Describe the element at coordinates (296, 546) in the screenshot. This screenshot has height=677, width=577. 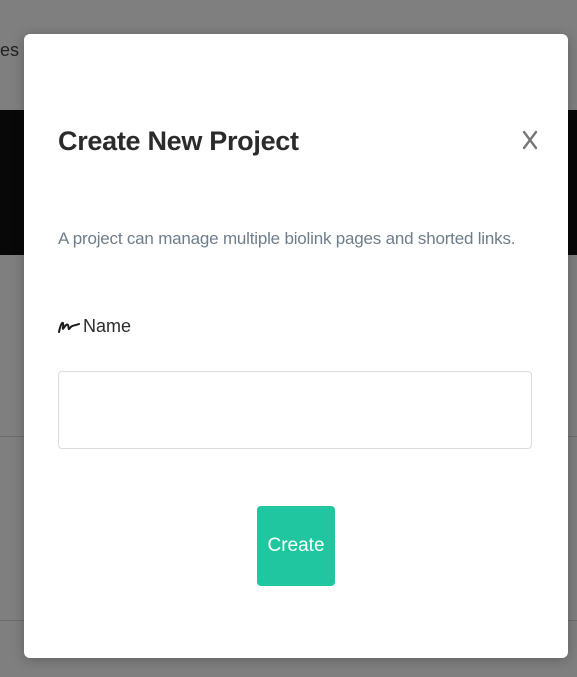
I see `create-button: Create` at that location.